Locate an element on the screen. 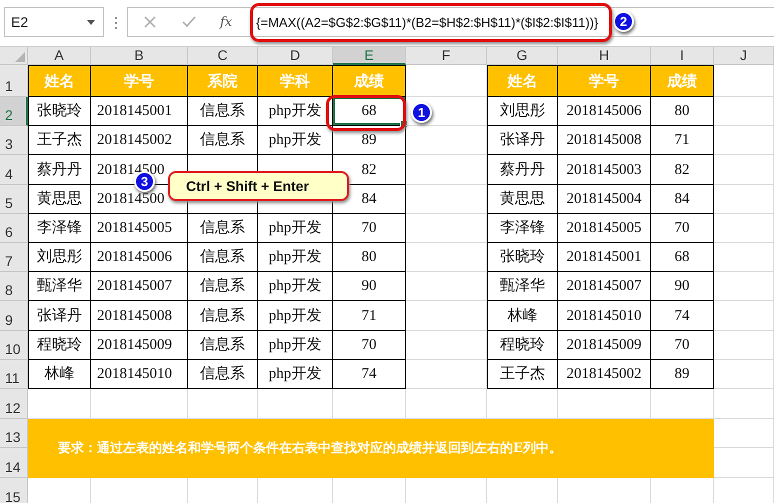 The image size is (774, 503). table-cell: 90 is located at coordinates (369, 287).